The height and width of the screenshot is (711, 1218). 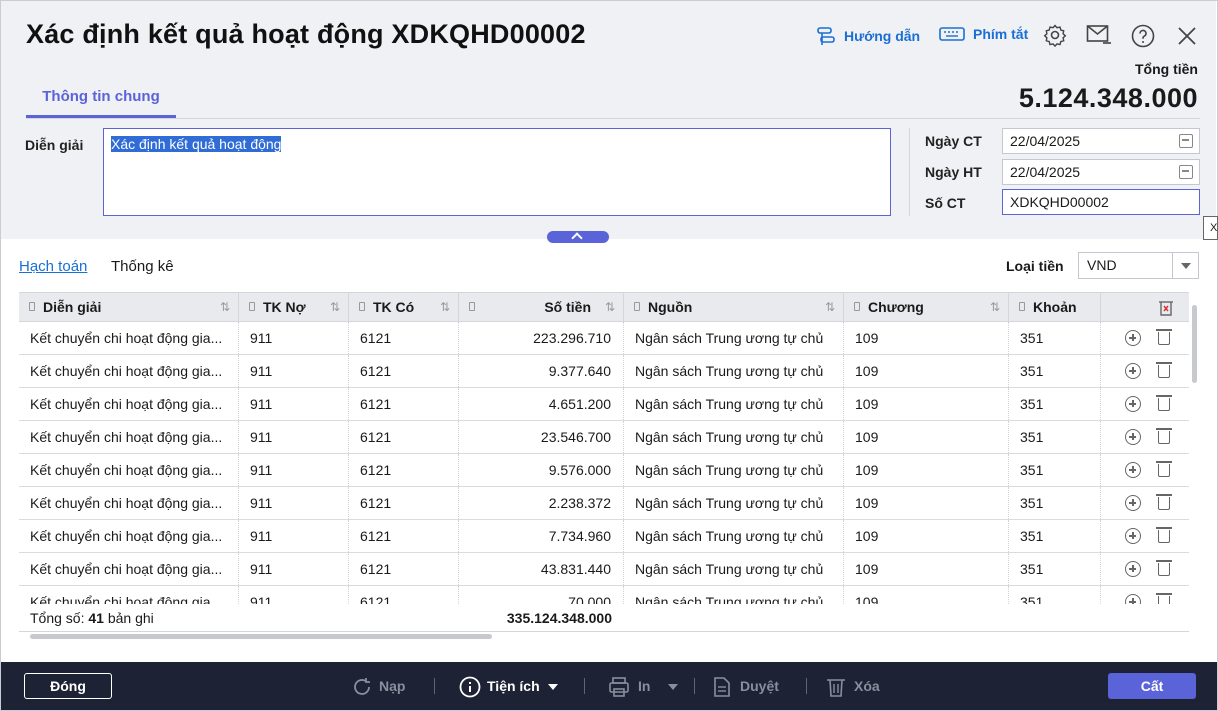 What do you see at coordinates (129, 307) in the screenshot?
I see `col-header: Diễn giải ⇅` at bounding box center [129, 307].